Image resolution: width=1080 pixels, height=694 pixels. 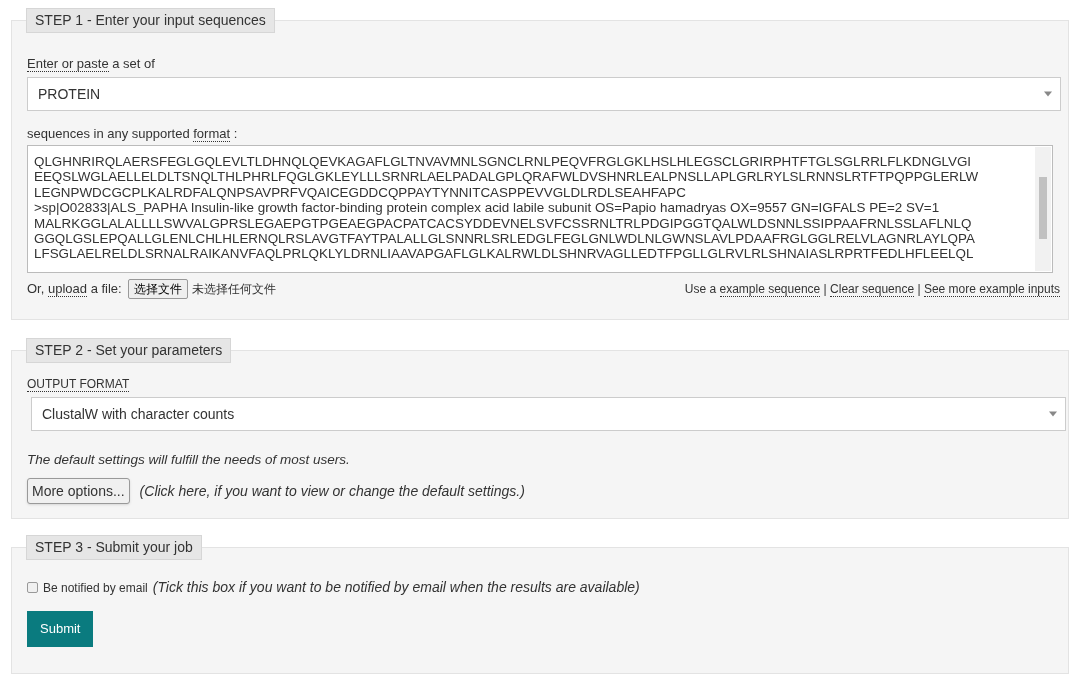 I want to click on note-text: The default settings will fulfill the needs of most users., so click(x=189, y=460).